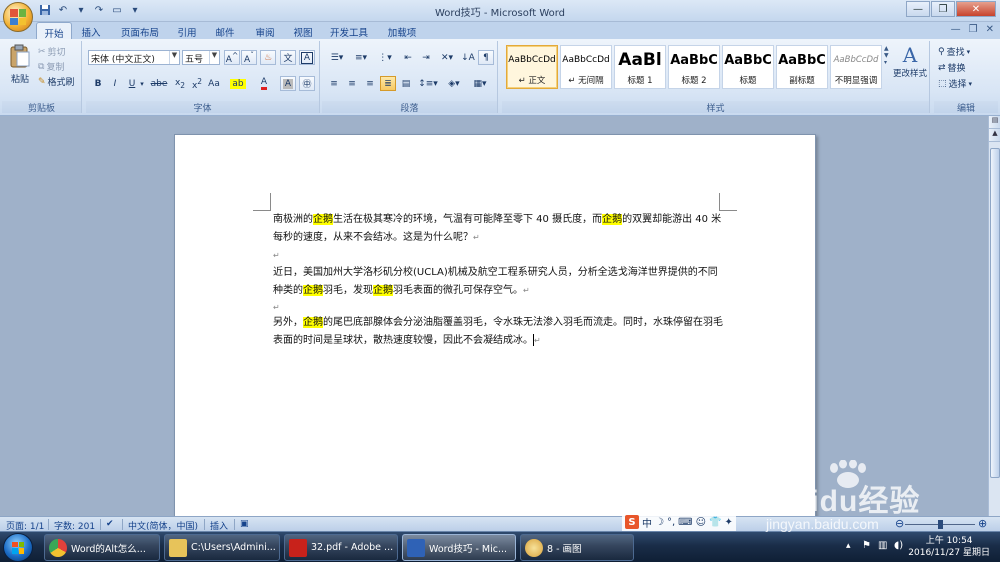 This screenshot has width=1000, height=562. Describe the element at coordinates (20, 64) in the screenshot. I see `paste-button: 粘贴` at that location.